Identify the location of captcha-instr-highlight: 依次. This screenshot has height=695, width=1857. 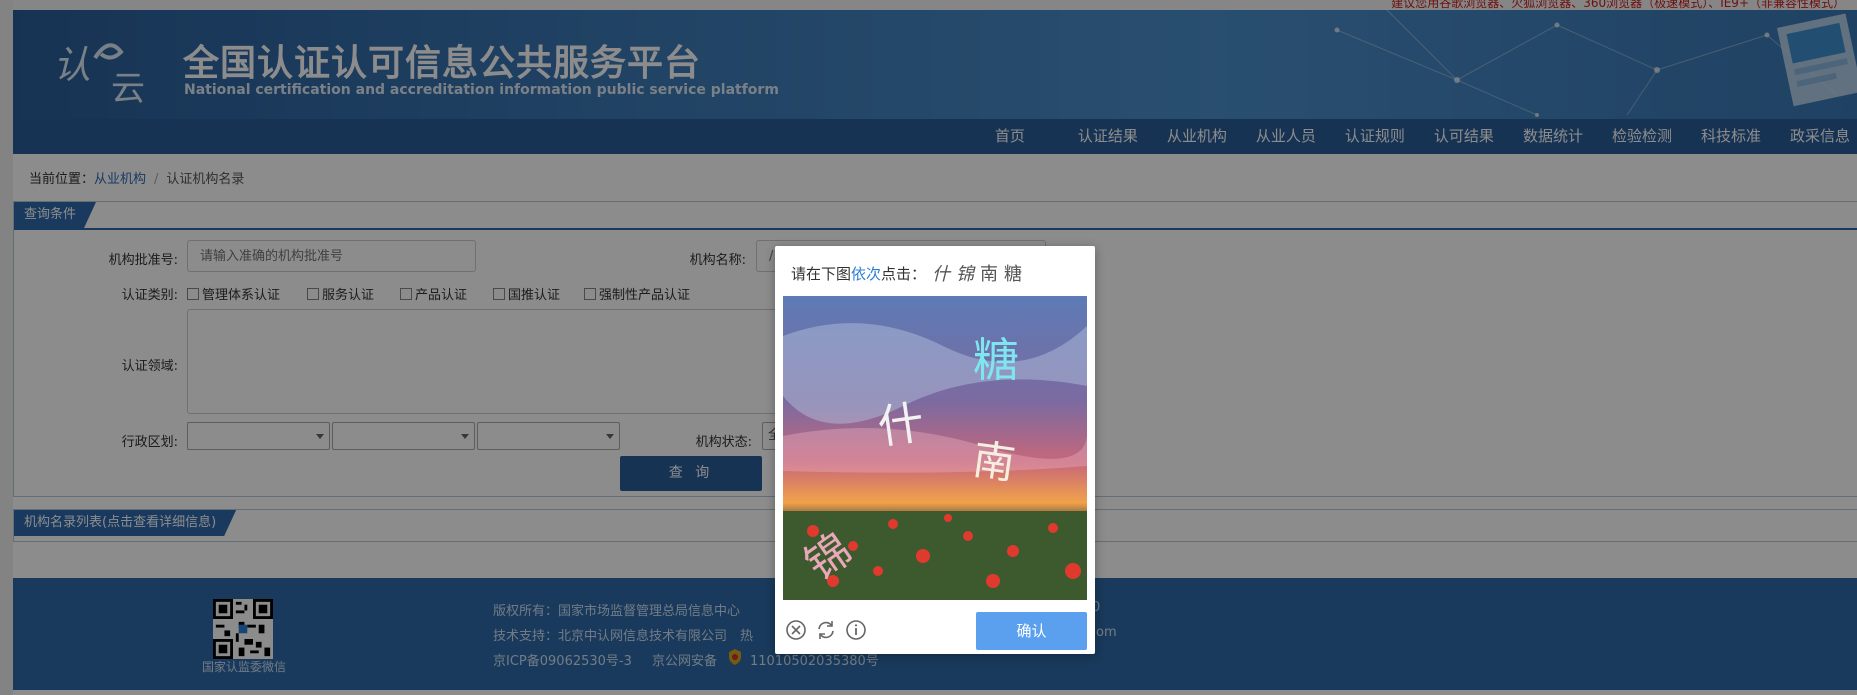
(866, 273).